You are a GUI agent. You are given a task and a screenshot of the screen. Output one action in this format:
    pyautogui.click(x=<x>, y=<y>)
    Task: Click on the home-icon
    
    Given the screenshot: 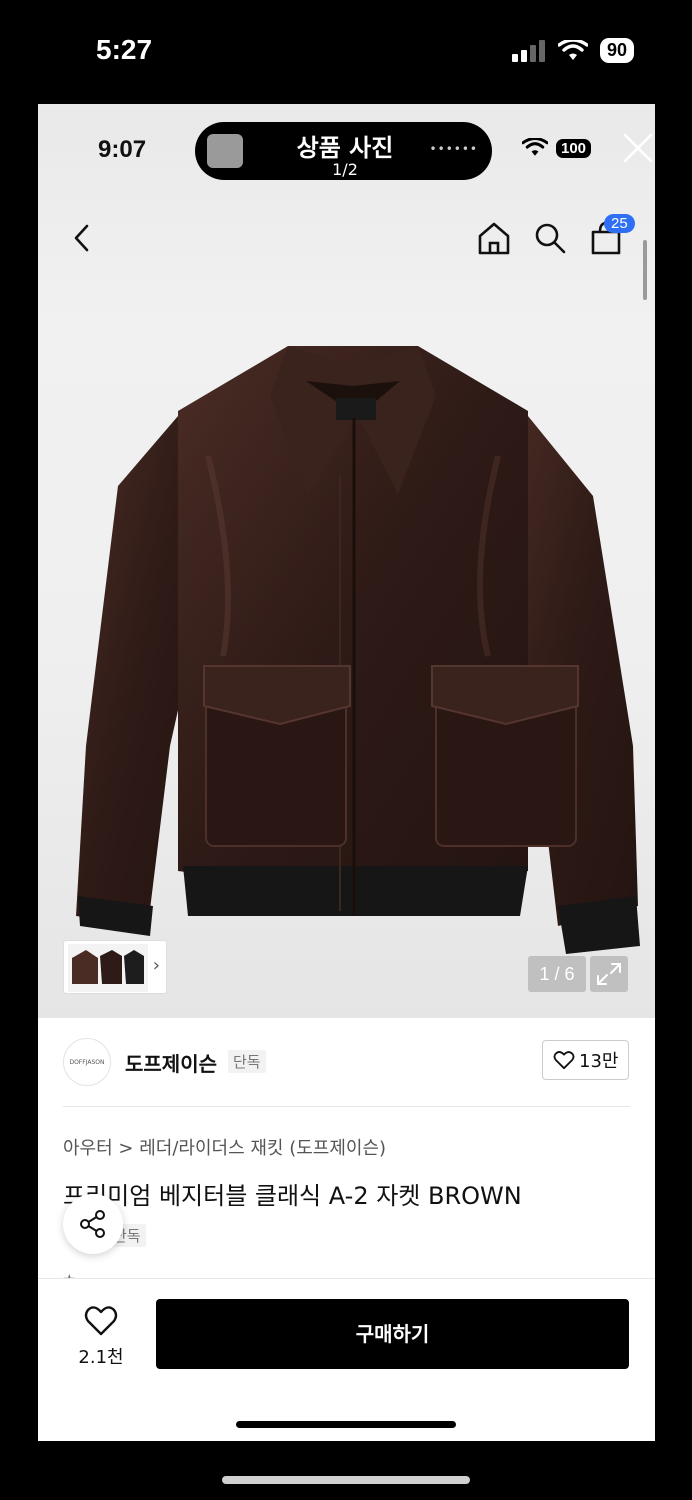 What is the action you would take?
    pyautogui.click(x=494, y=238)
    